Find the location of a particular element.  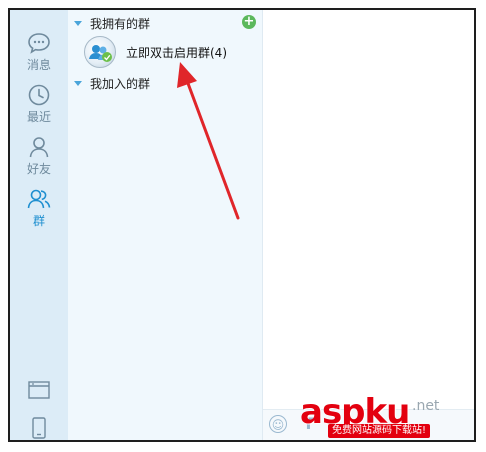

chat-toolbar: ☺ T is located at coordinates (368, 424).